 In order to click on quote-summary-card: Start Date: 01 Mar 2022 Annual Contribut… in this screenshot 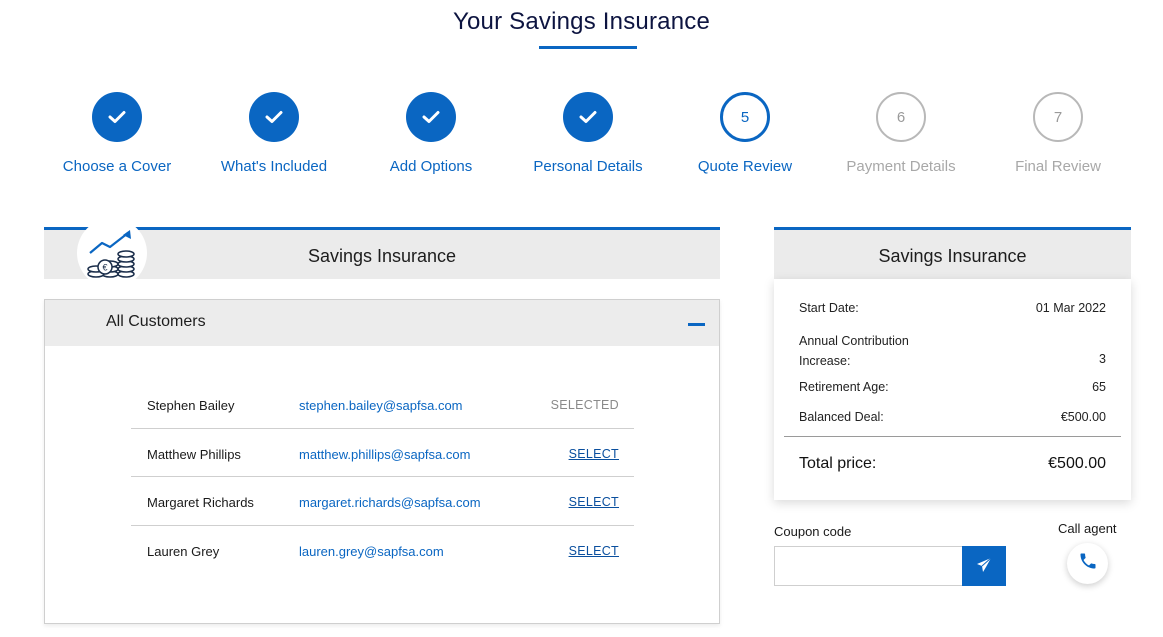, I will do `click(952, 389)`.